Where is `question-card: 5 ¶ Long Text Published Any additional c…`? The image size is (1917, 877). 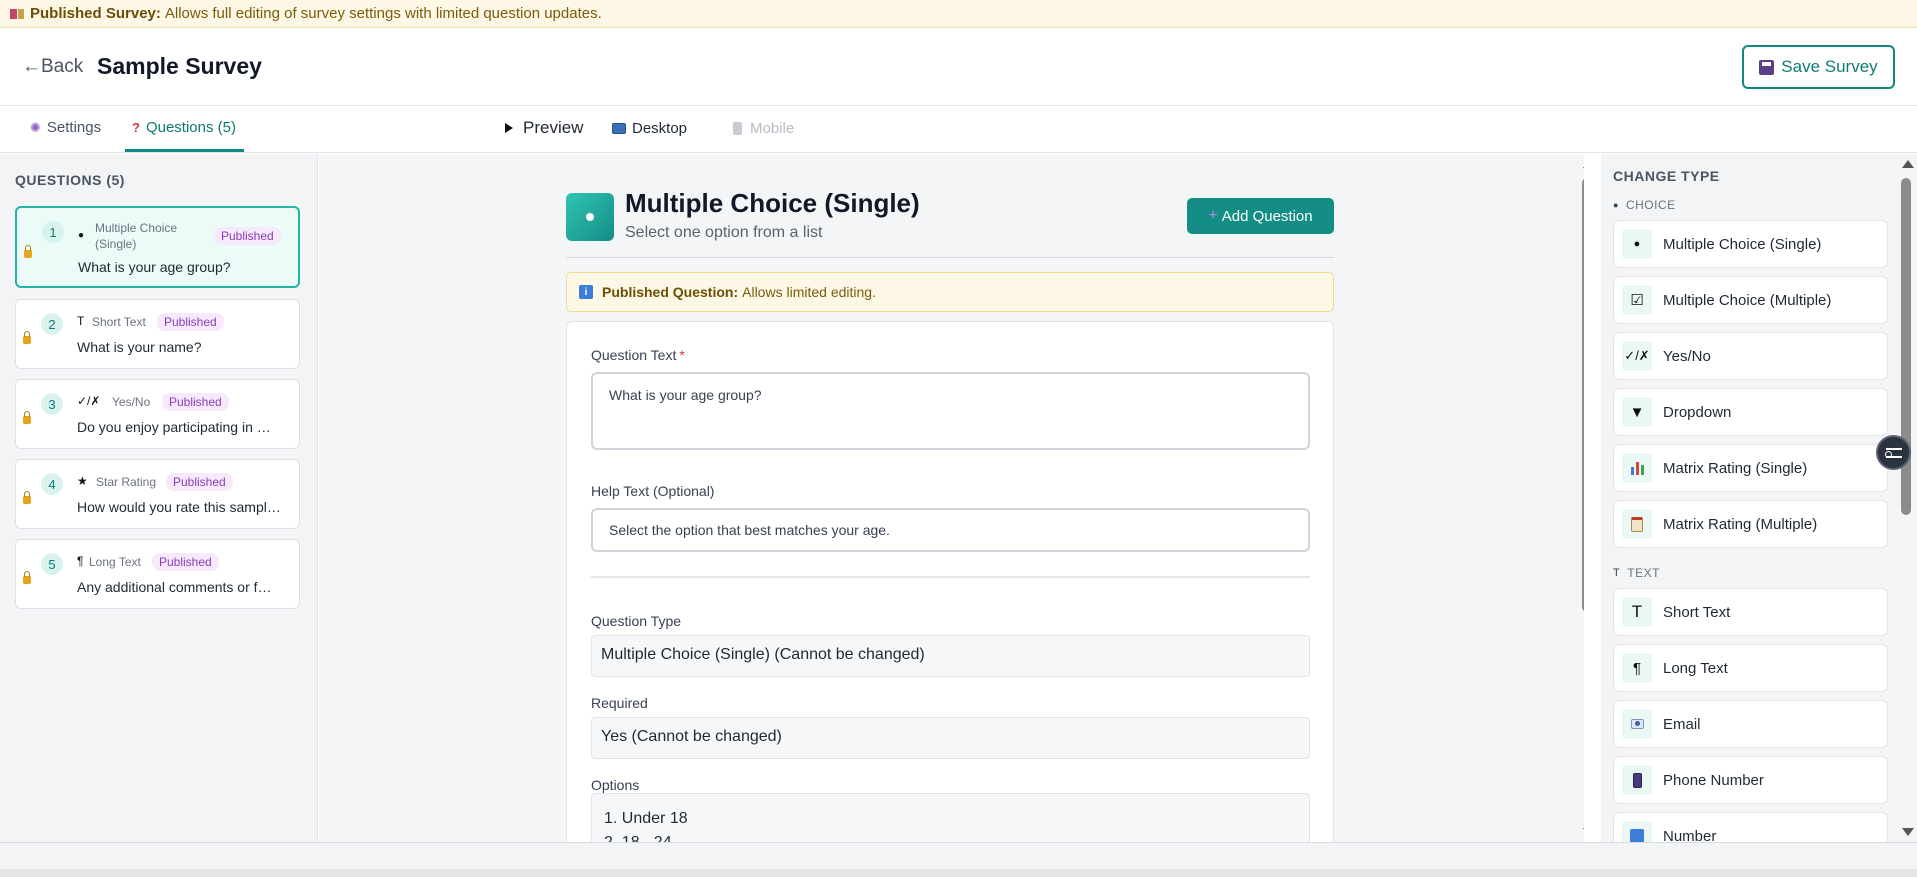
question-card: 5 ¶ Long Text Published Any additional c… is located at coordinates (157, 574).